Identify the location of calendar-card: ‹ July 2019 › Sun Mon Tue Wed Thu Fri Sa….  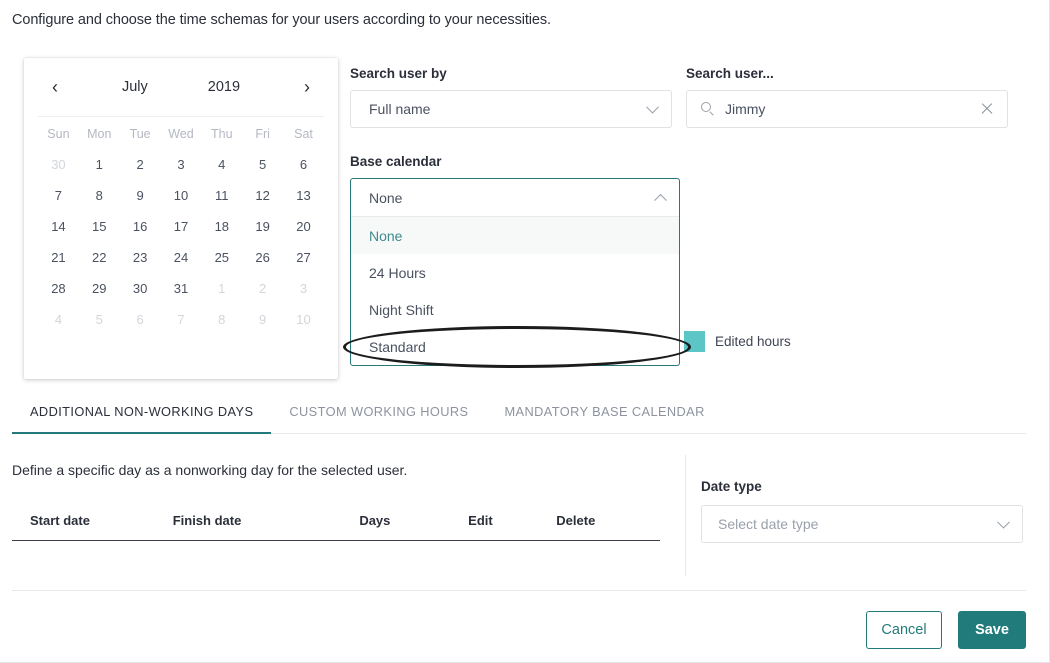
(181, 218).